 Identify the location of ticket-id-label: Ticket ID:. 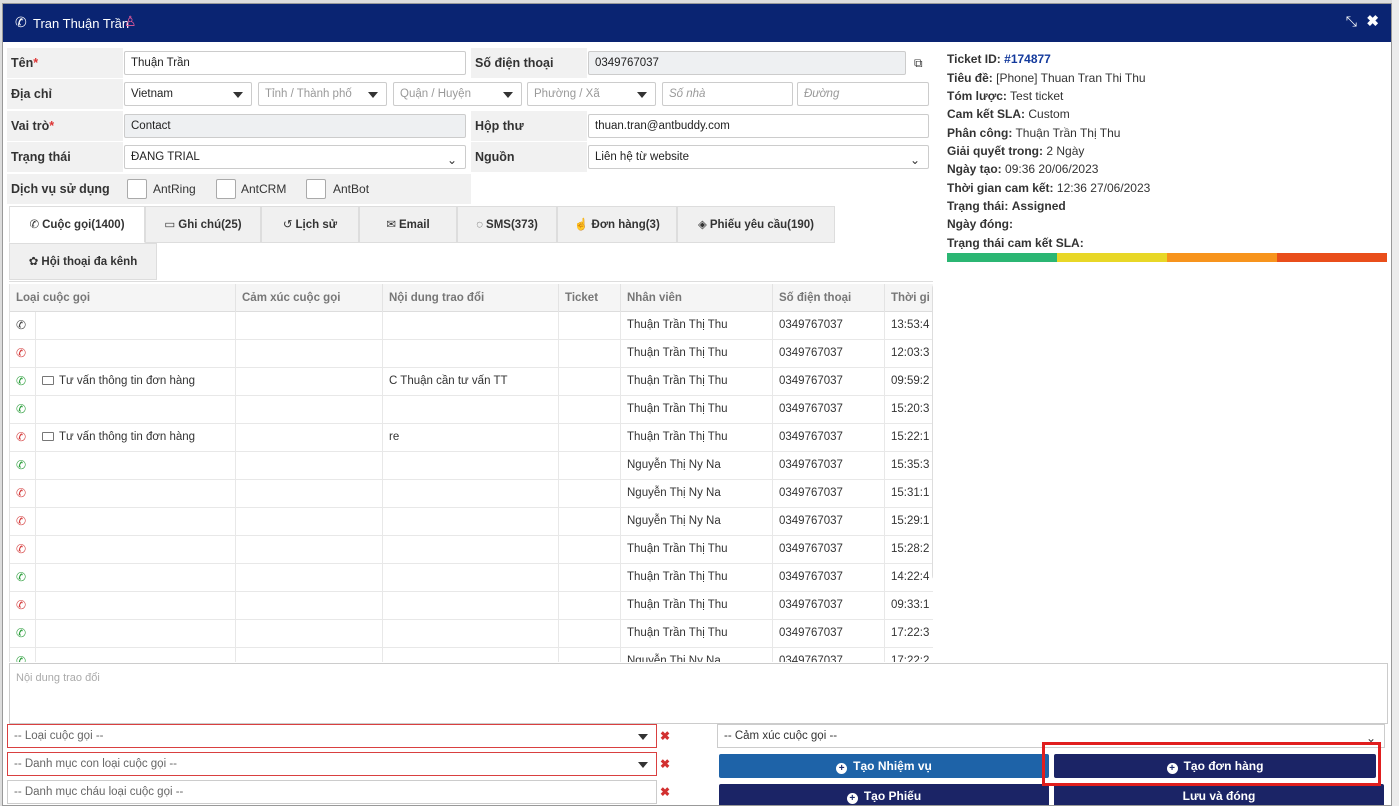
(974, 59).